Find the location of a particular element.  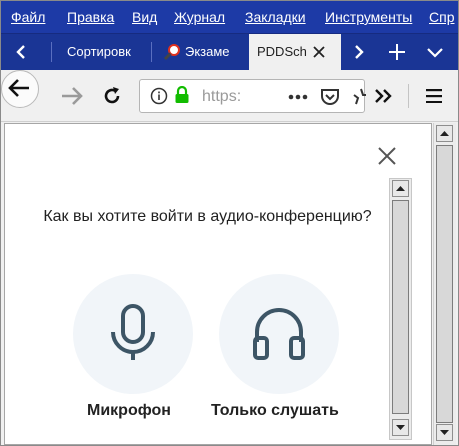

hamburger-menu-button is located at coordinates (434, 96).